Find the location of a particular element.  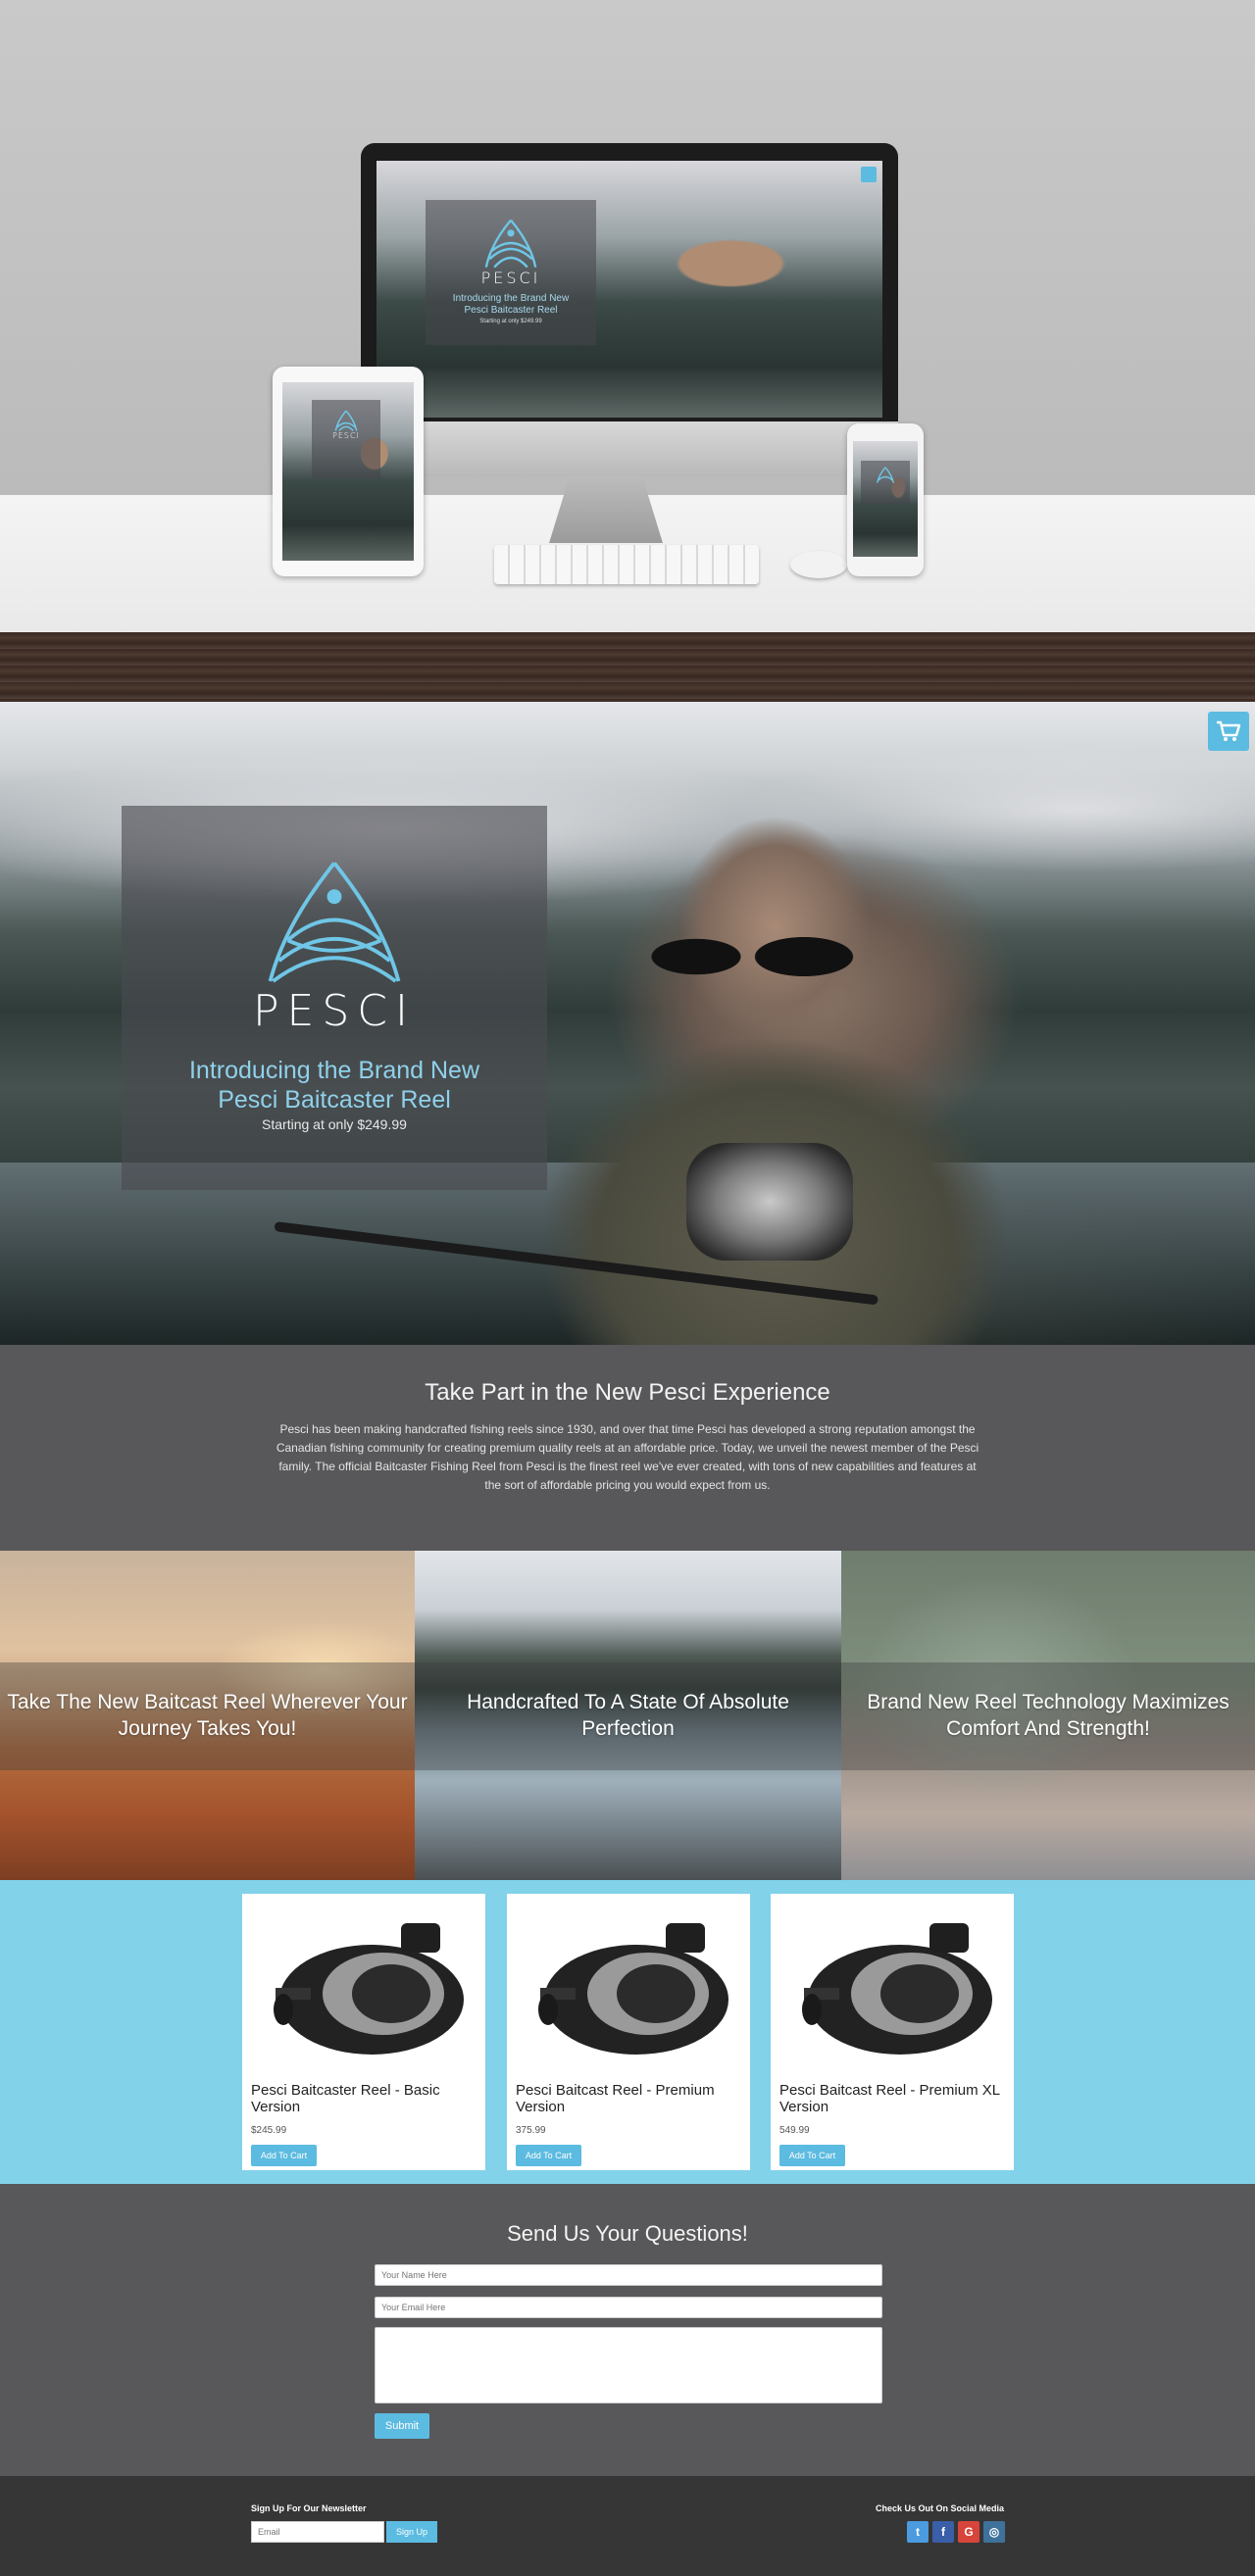

hero-headline-line1: Introducing the Brand New is located at coordinates (333, 1070).